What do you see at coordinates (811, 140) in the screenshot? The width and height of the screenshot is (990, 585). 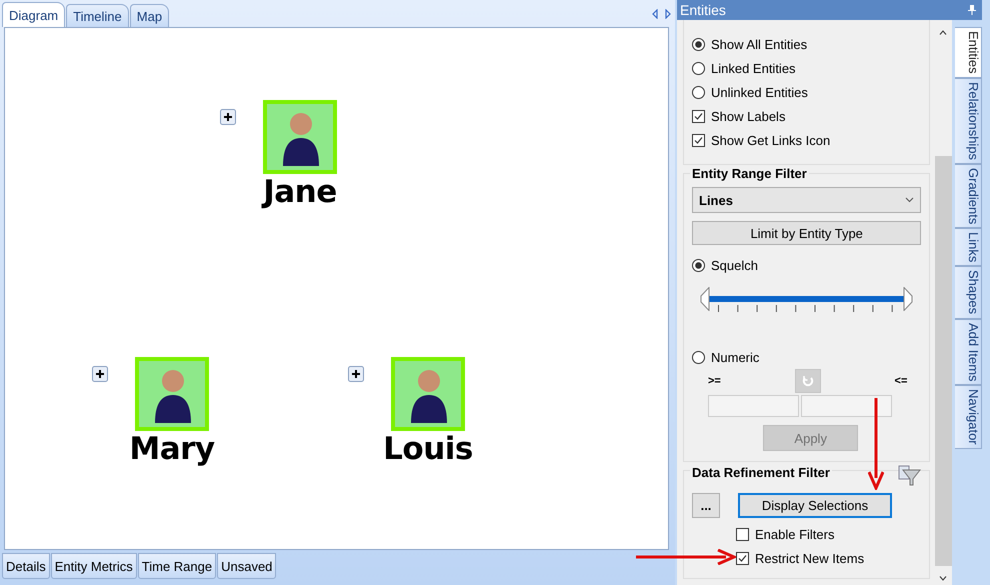 I see `option: Show Get Links Icon` at bounding box center [811, 140].